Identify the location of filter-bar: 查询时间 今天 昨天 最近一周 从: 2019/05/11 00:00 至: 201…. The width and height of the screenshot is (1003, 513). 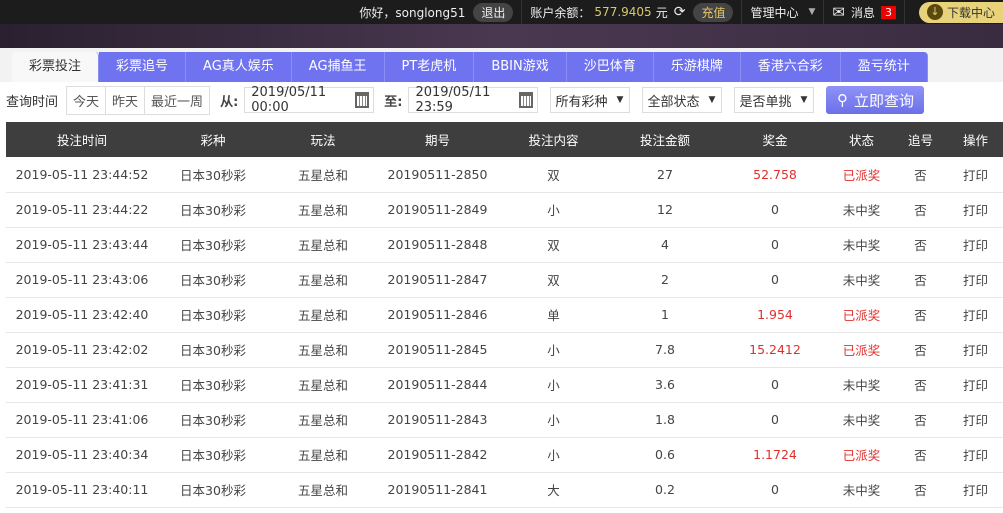
(501, 100).